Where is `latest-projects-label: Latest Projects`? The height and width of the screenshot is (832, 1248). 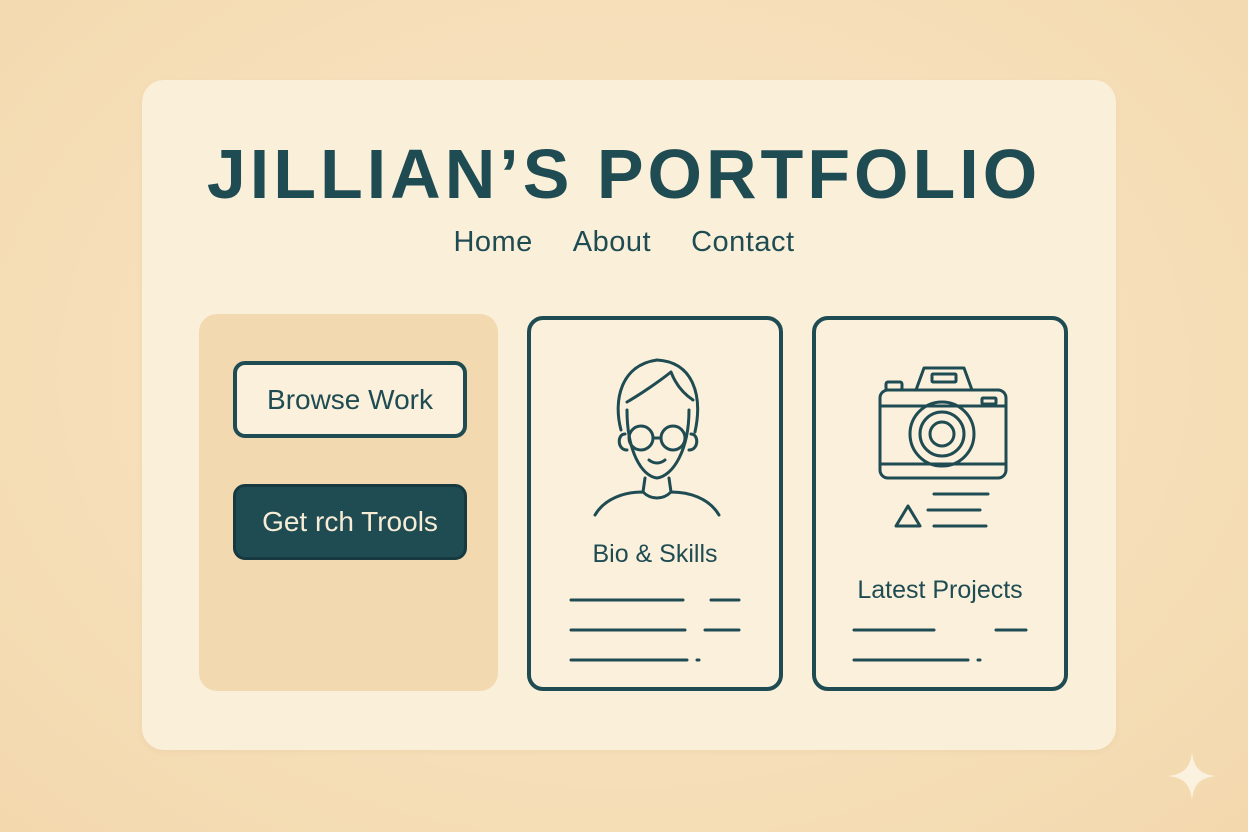 latest-projects-label: Latest Projects is located at coordinates (940, 590).